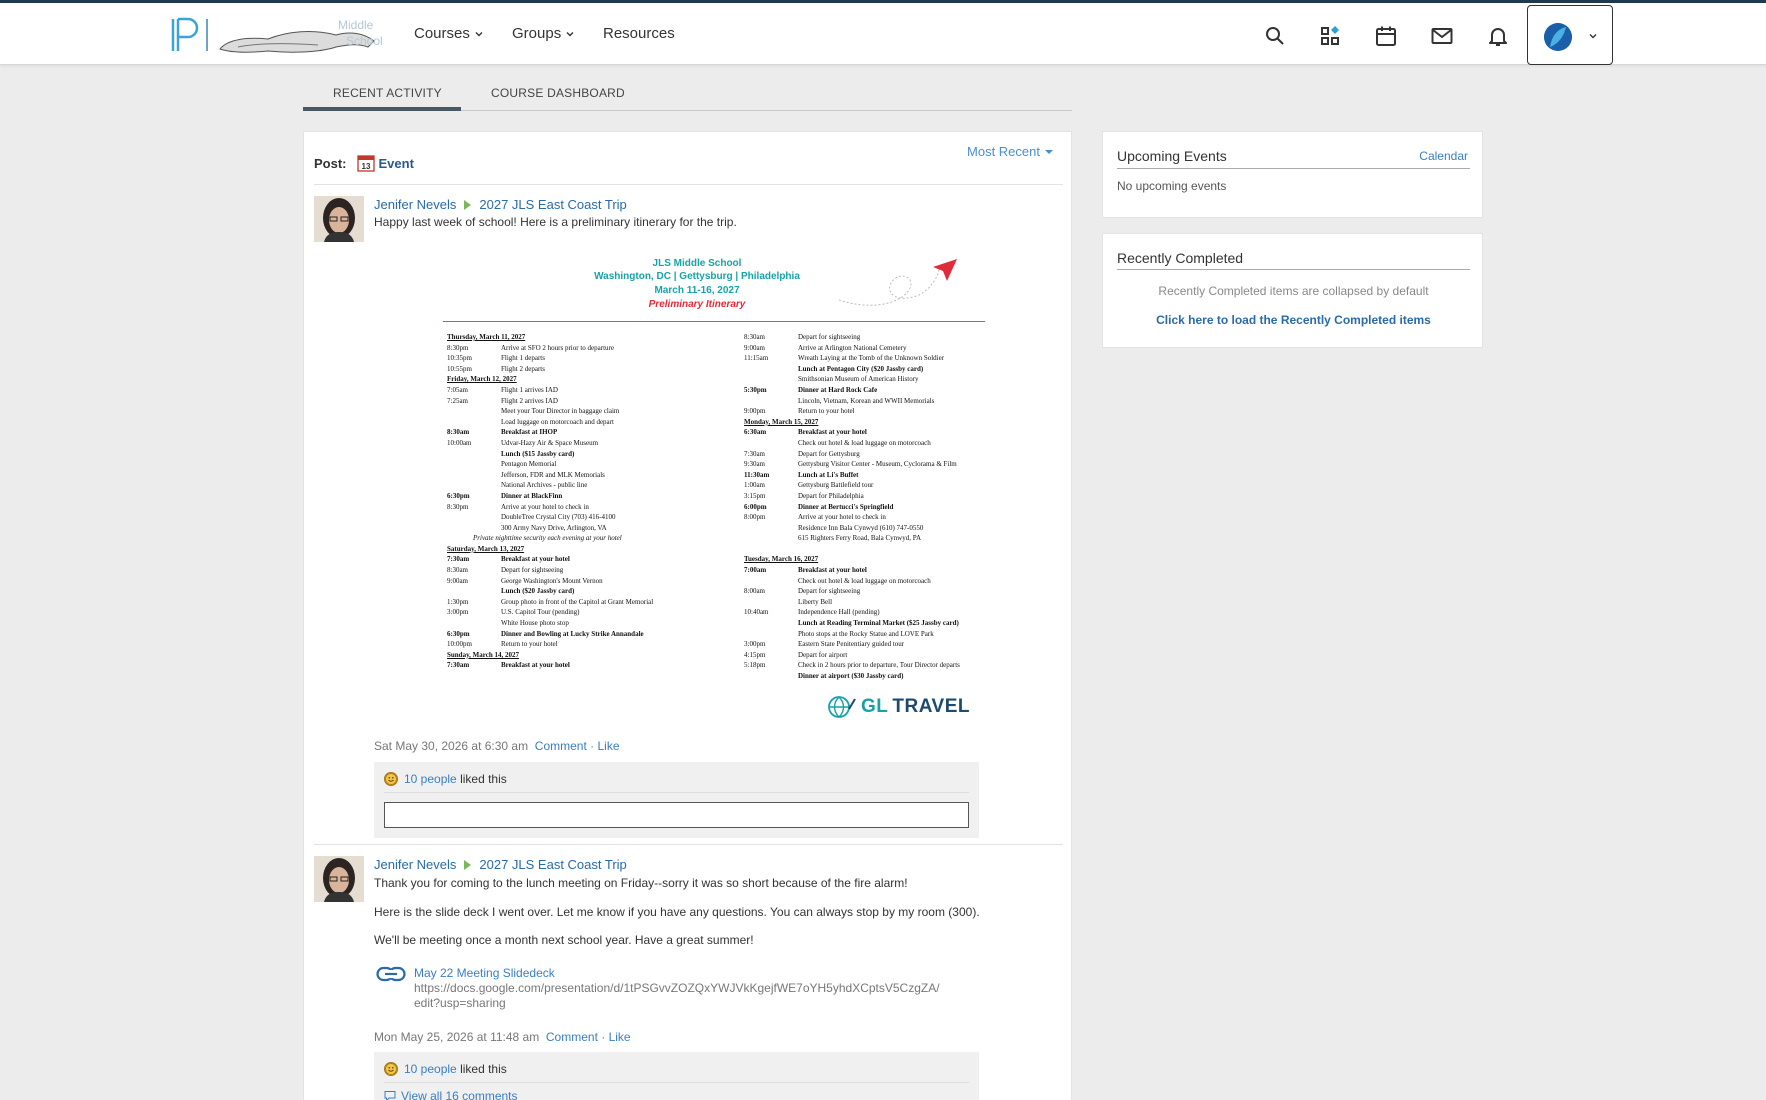  What do you see at coordinates (756, 358) in the screenshot?
I see `itinerary-time: 11:15am` at bounding box center [756, 358].